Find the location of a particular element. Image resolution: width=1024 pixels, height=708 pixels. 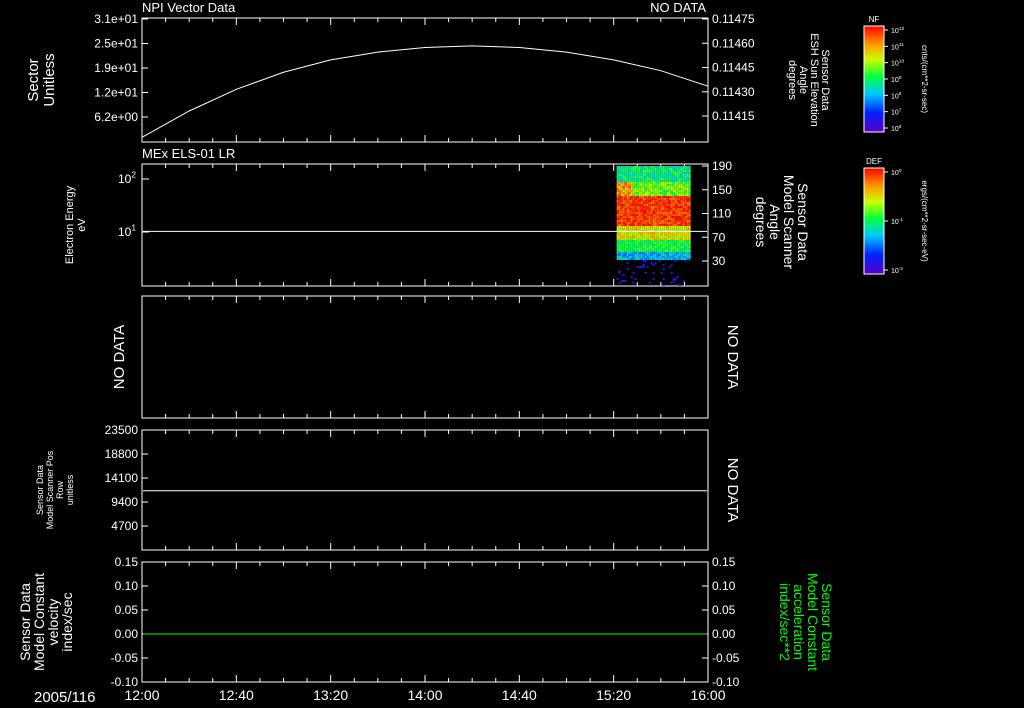

colorbar-nf-title: NF is located at coordinates (874, 19).